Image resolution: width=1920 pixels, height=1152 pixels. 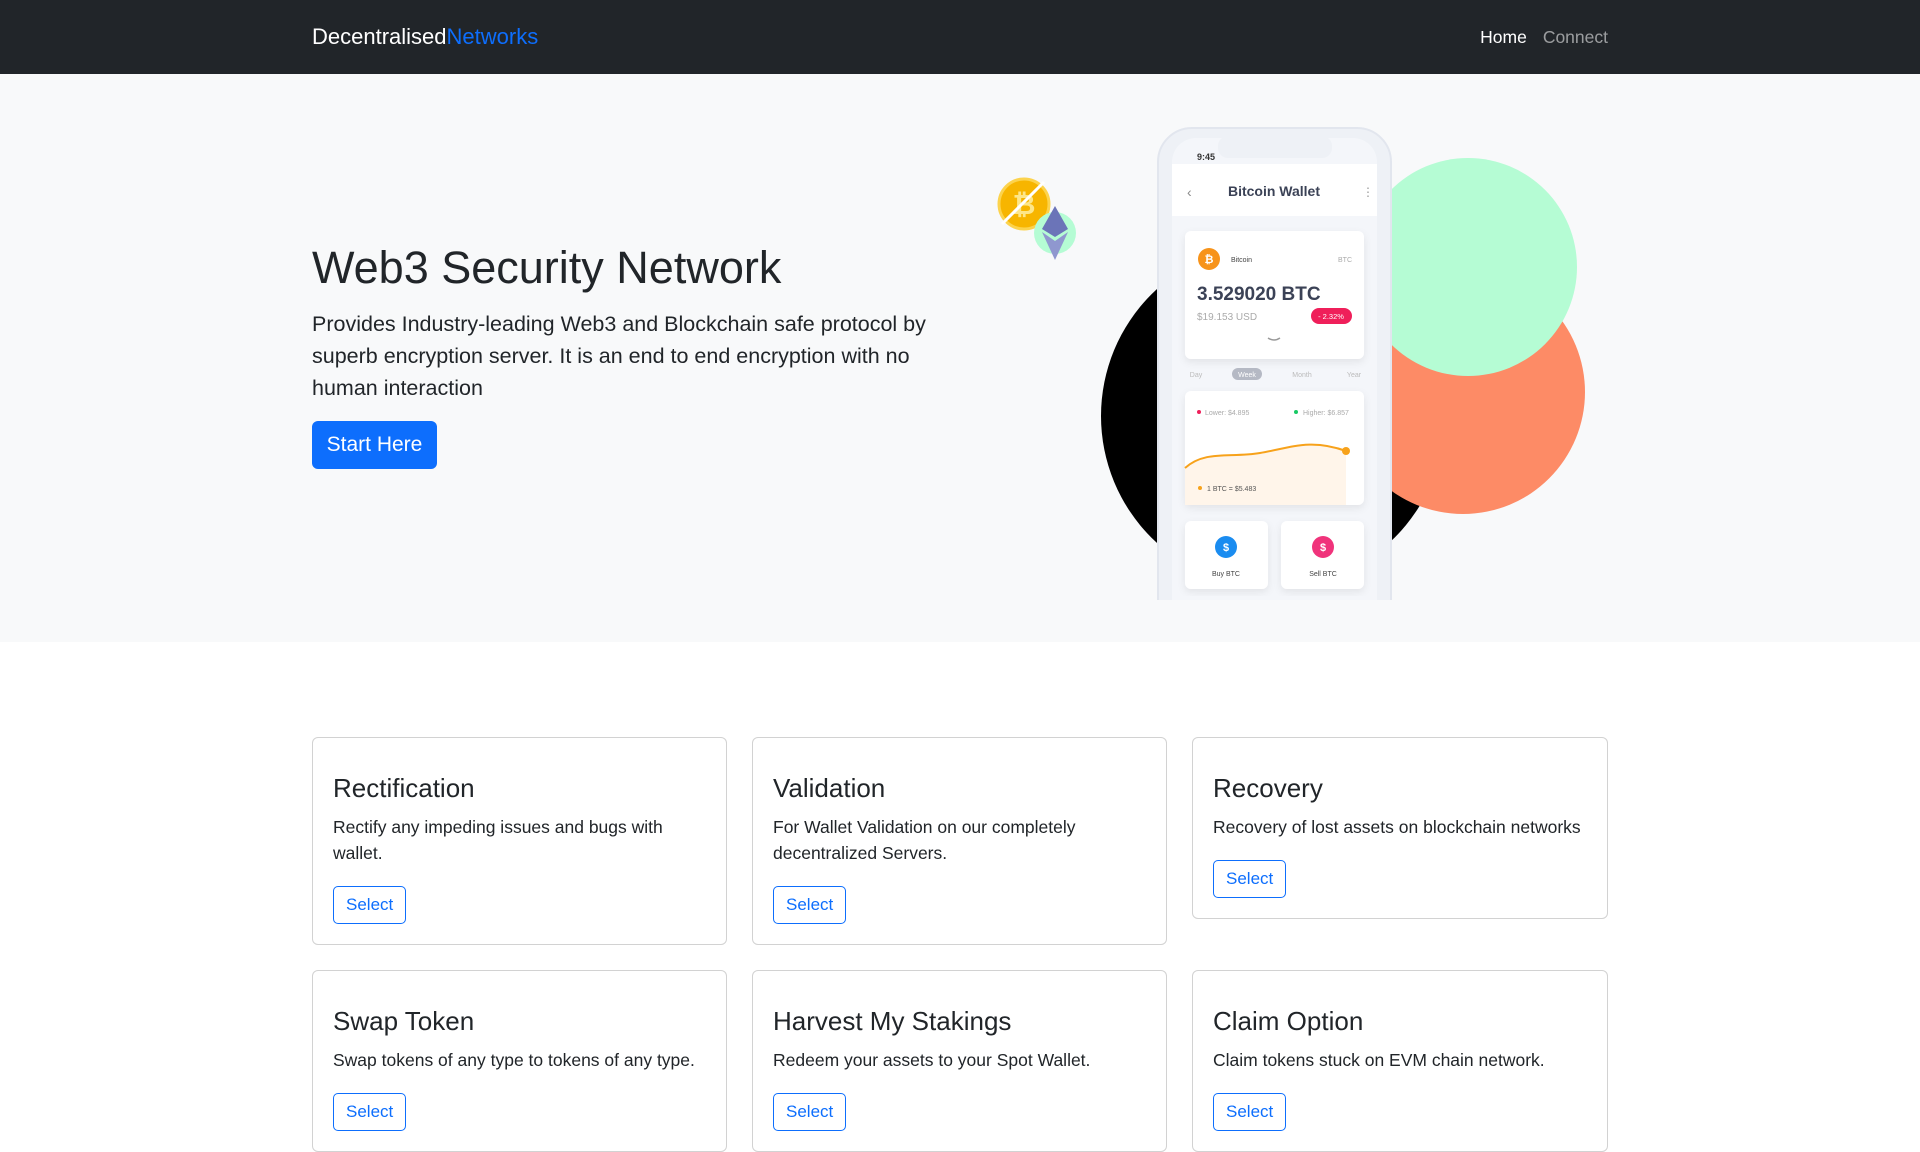 What do you see at coordinates (1268, 788) in the screenshot?
I see `card-title: Recovery` at bounding box center [1268, 788].